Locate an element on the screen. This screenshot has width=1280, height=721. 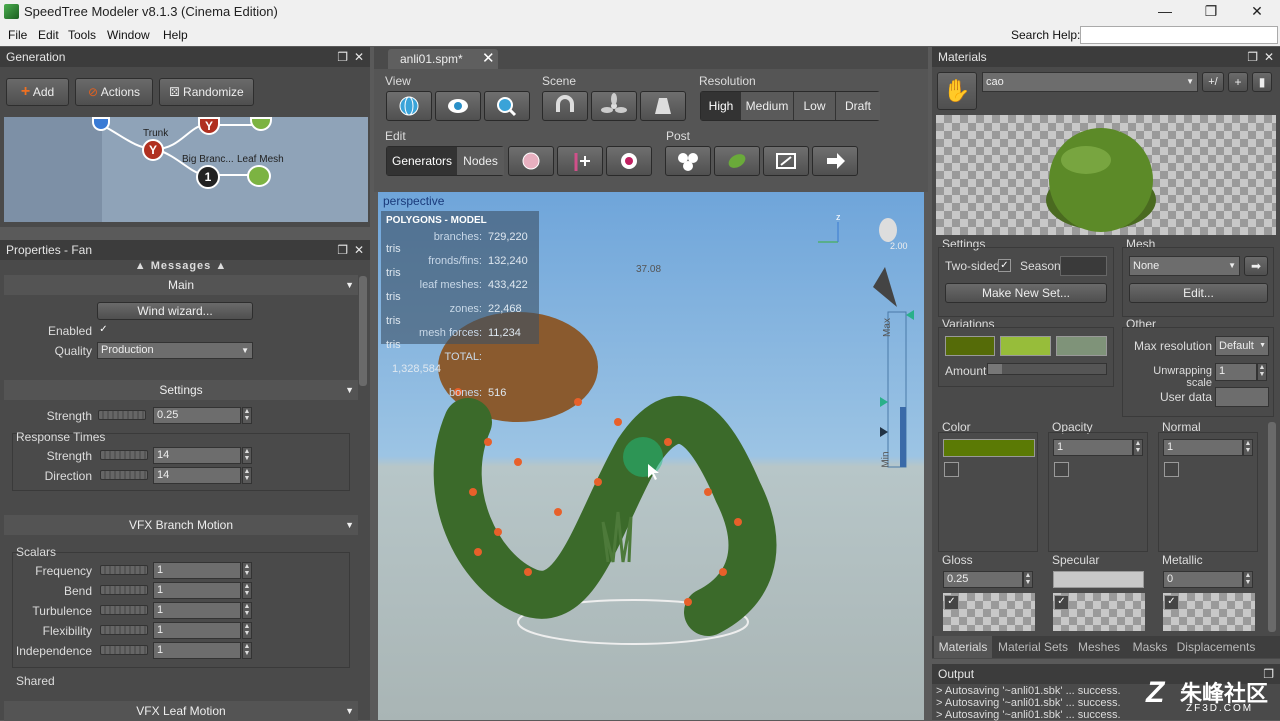
add-button: + Add is located at coordinates (37, 92).